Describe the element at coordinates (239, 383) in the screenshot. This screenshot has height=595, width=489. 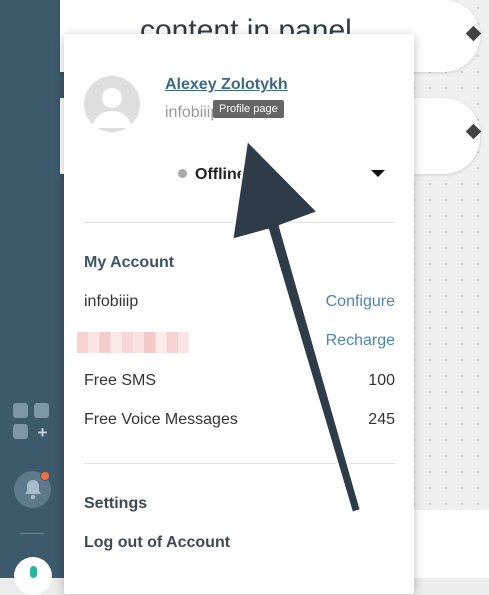
I see `free-sms-row: Free SMS 100` at that location.